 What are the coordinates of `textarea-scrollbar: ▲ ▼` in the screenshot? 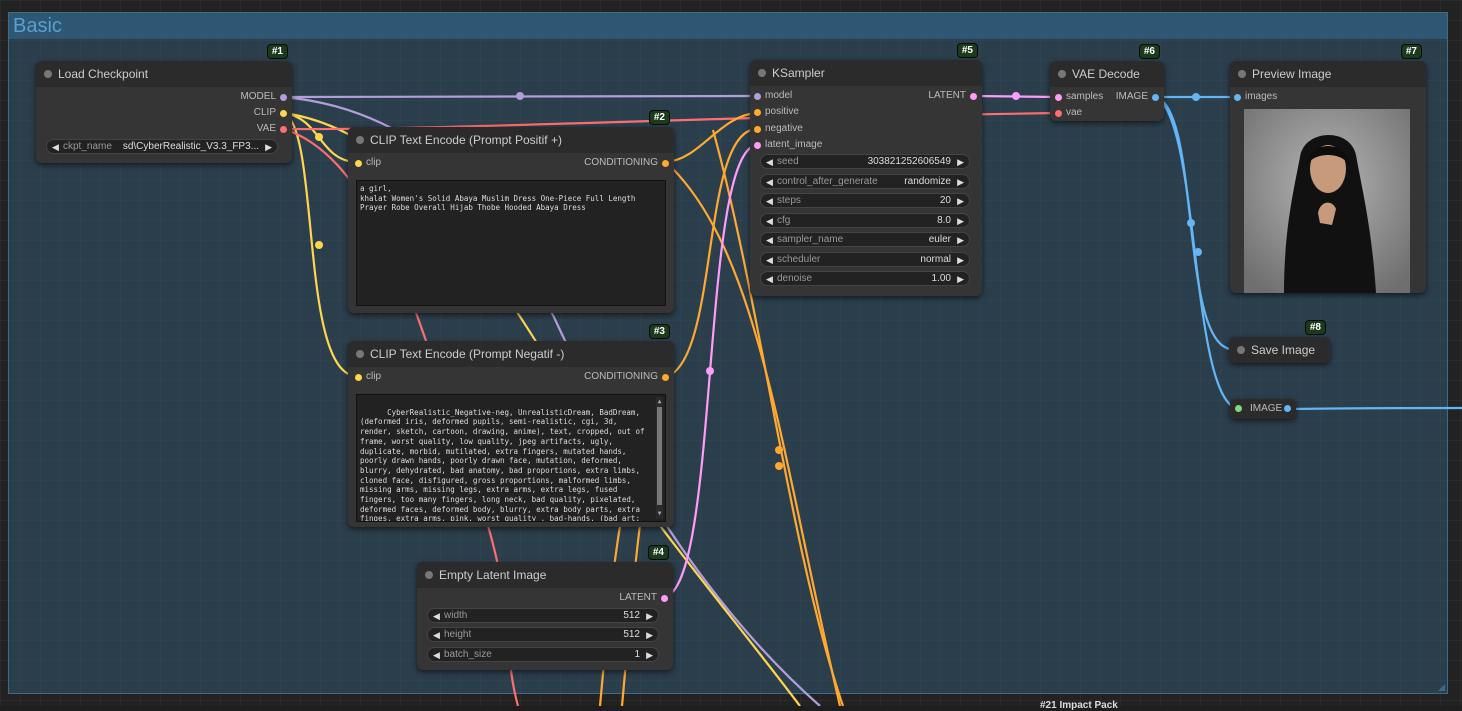 It's located at (659, 458).